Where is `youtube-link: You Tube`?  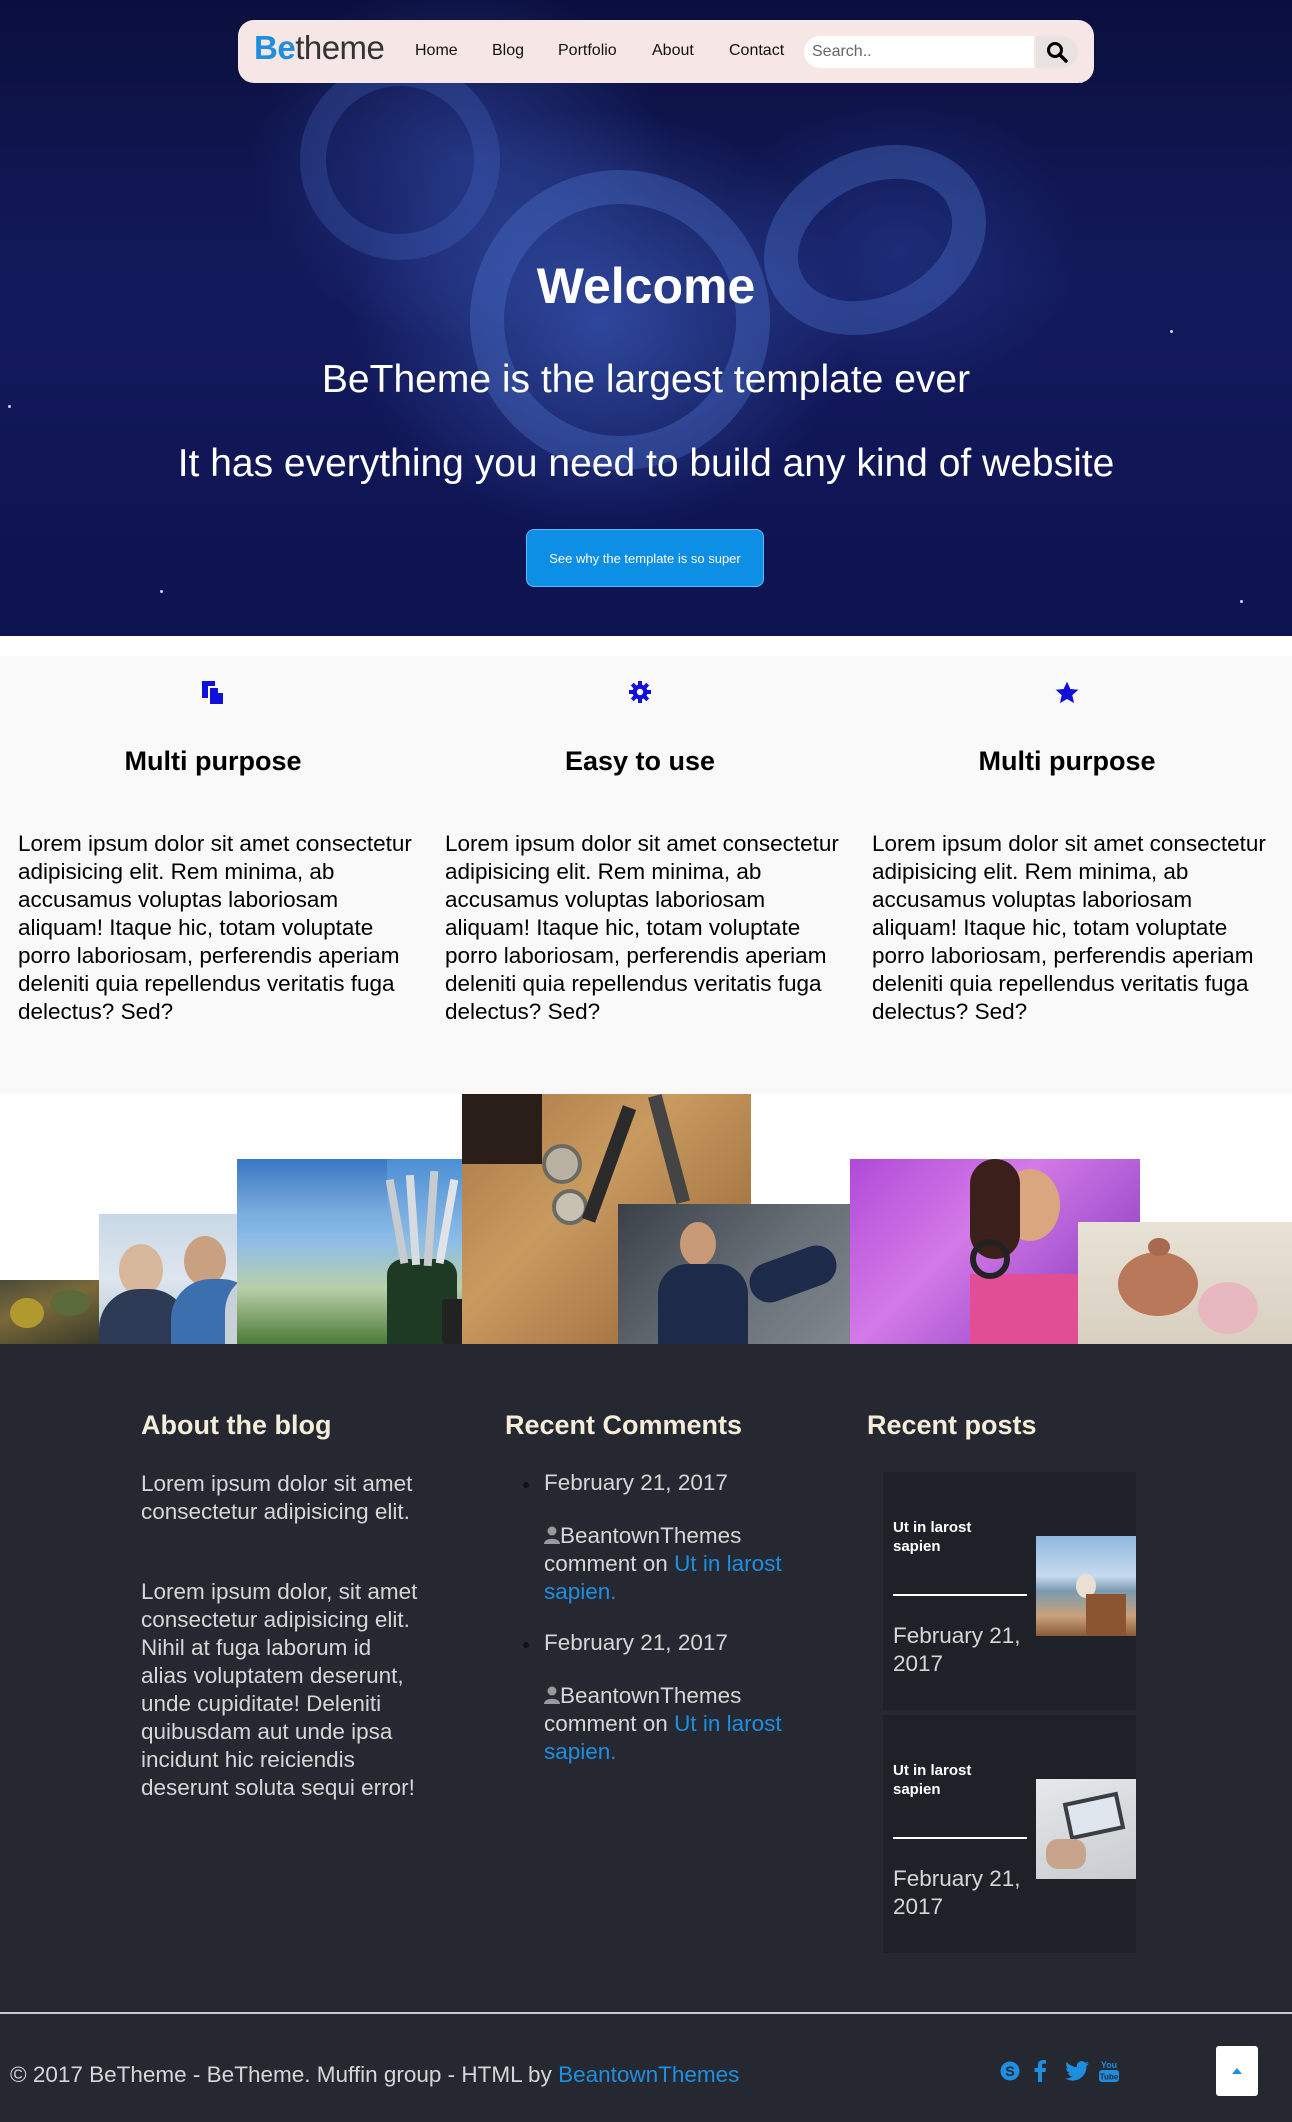
youtube-link: You Tube is located at coordinates (1109, 2071).